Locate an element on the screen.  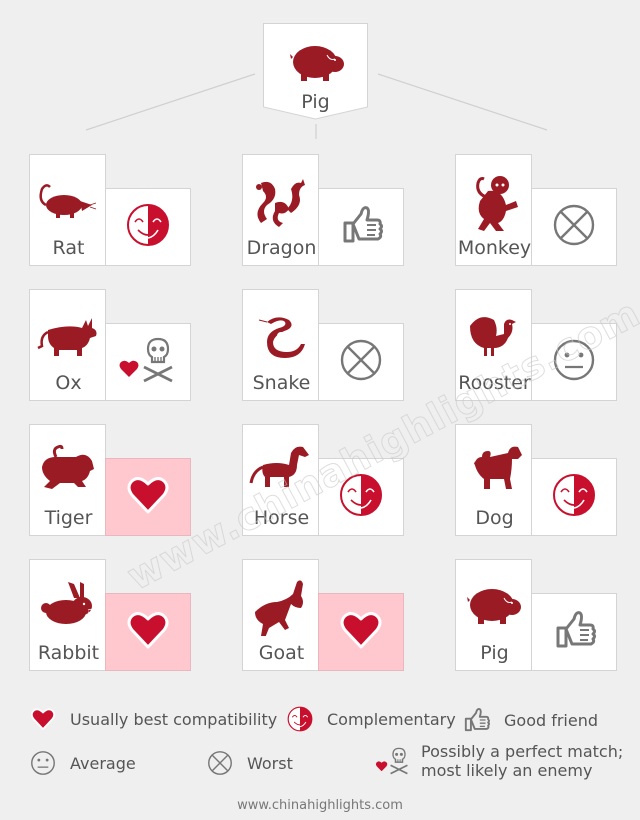
legend-item-worst: Worst is located at coordinates (250, 763).